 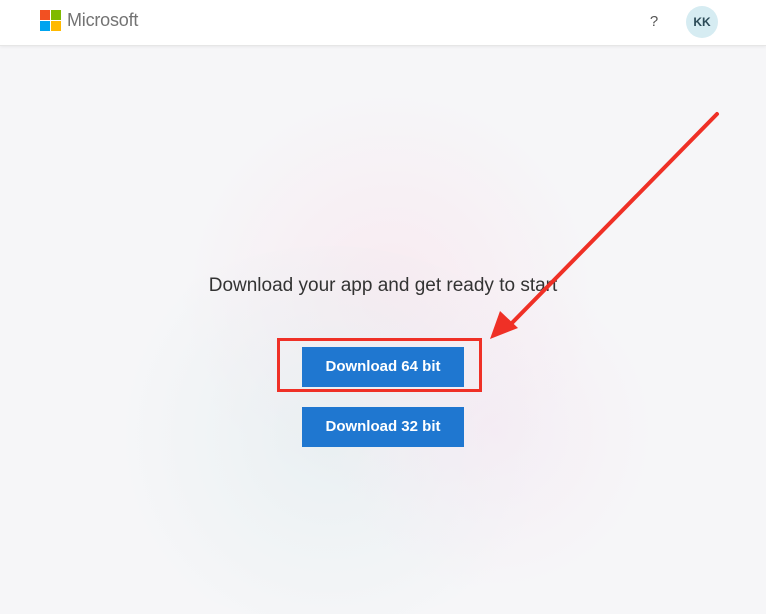 I want to click on microsoft-logo: Microsoft, so click(x=89, y=20).